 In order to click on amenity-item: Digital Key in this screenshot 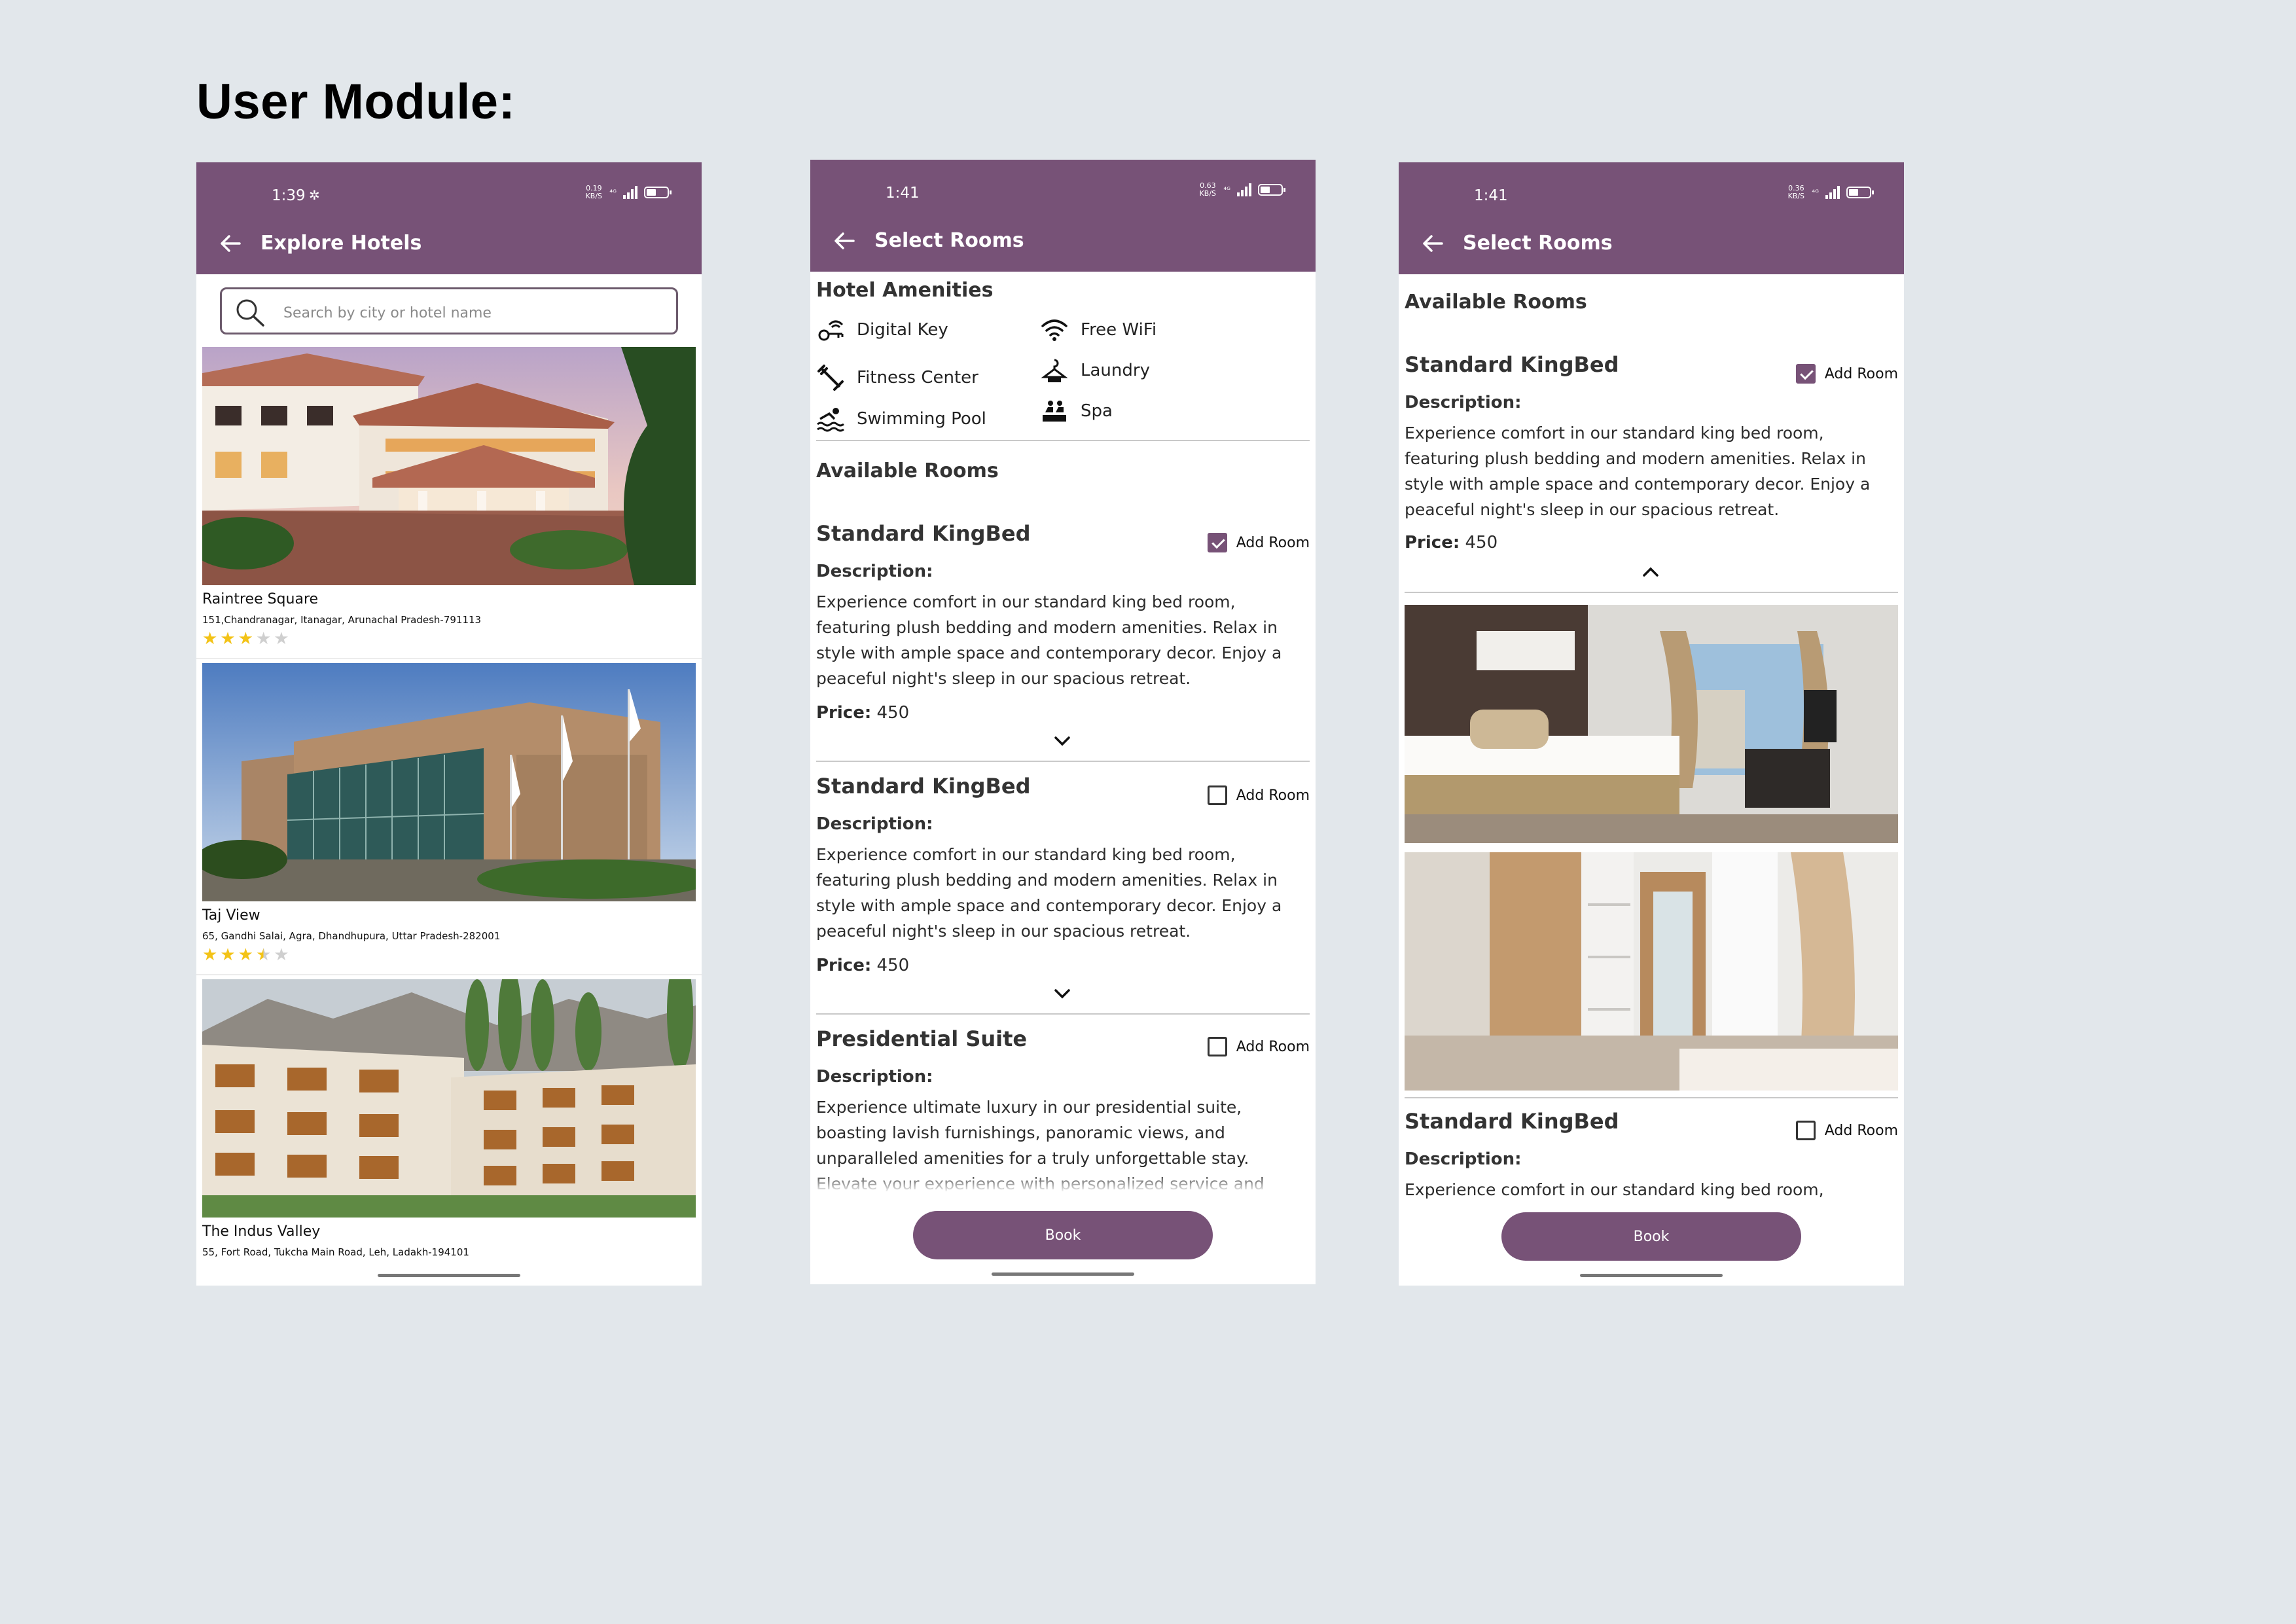, I will do `click(882, 330)`.